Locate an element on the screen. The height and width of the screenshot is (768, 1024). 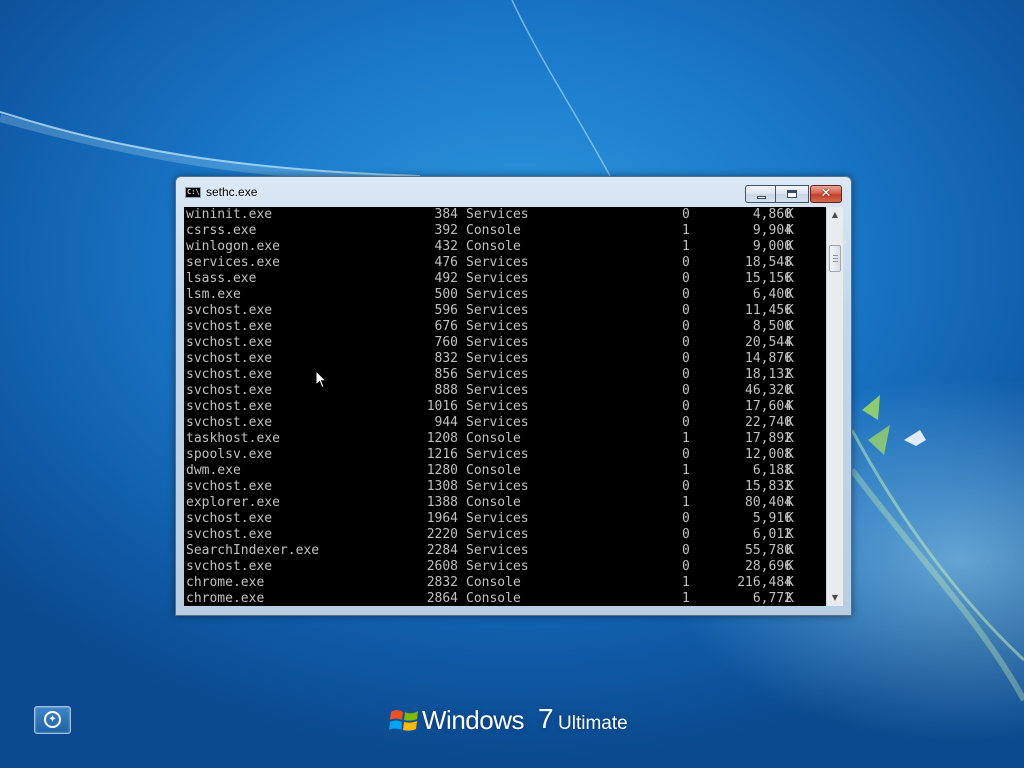
vertical-scrollbar: ▲ ▼ is located at coordinates (834, 406).